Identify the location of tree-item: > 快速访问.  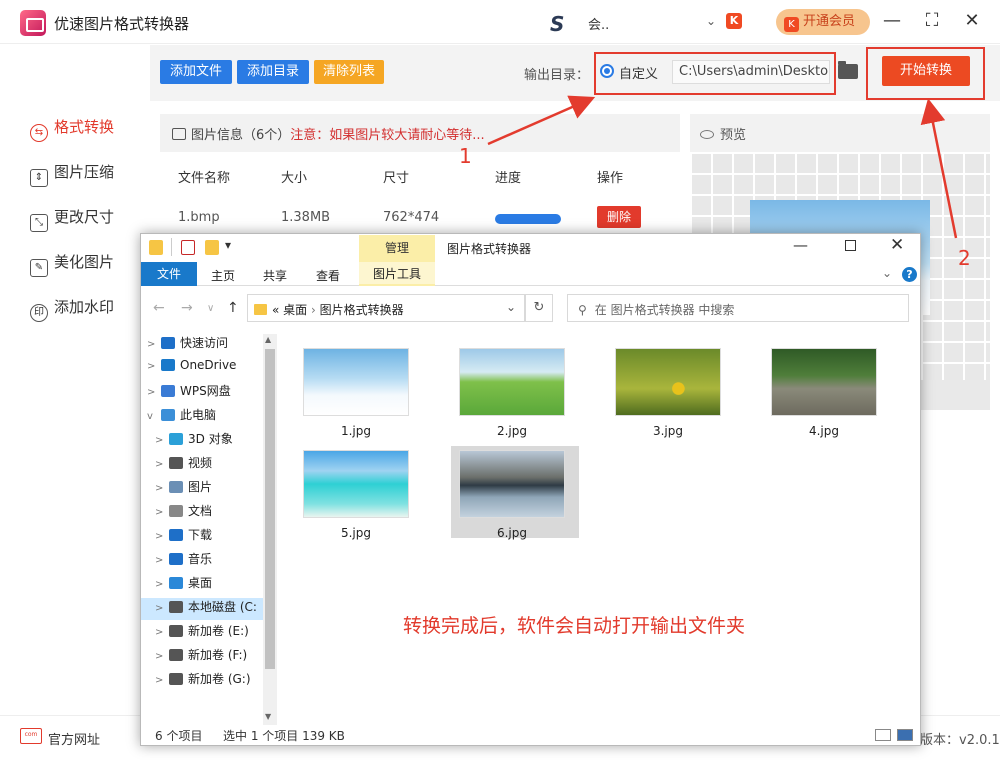
(202, 345).